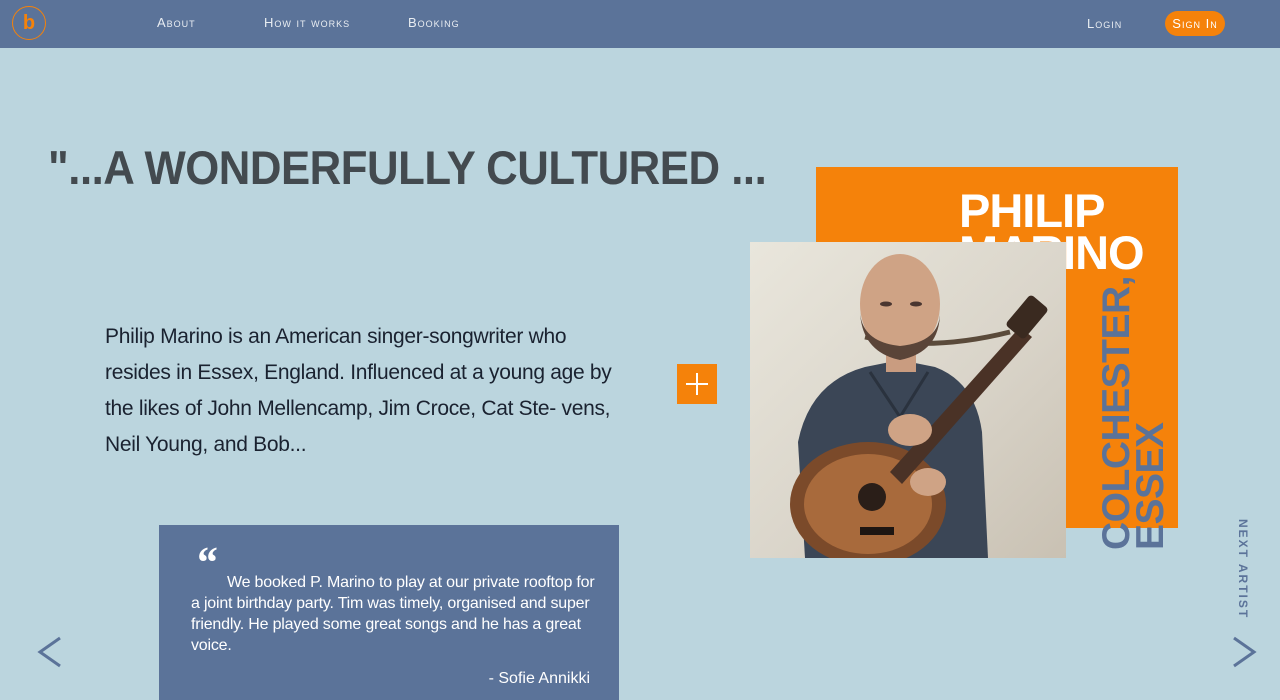 This screenshot has width=1280, height=700. I want to click on artist-photo, so click(908, 400).